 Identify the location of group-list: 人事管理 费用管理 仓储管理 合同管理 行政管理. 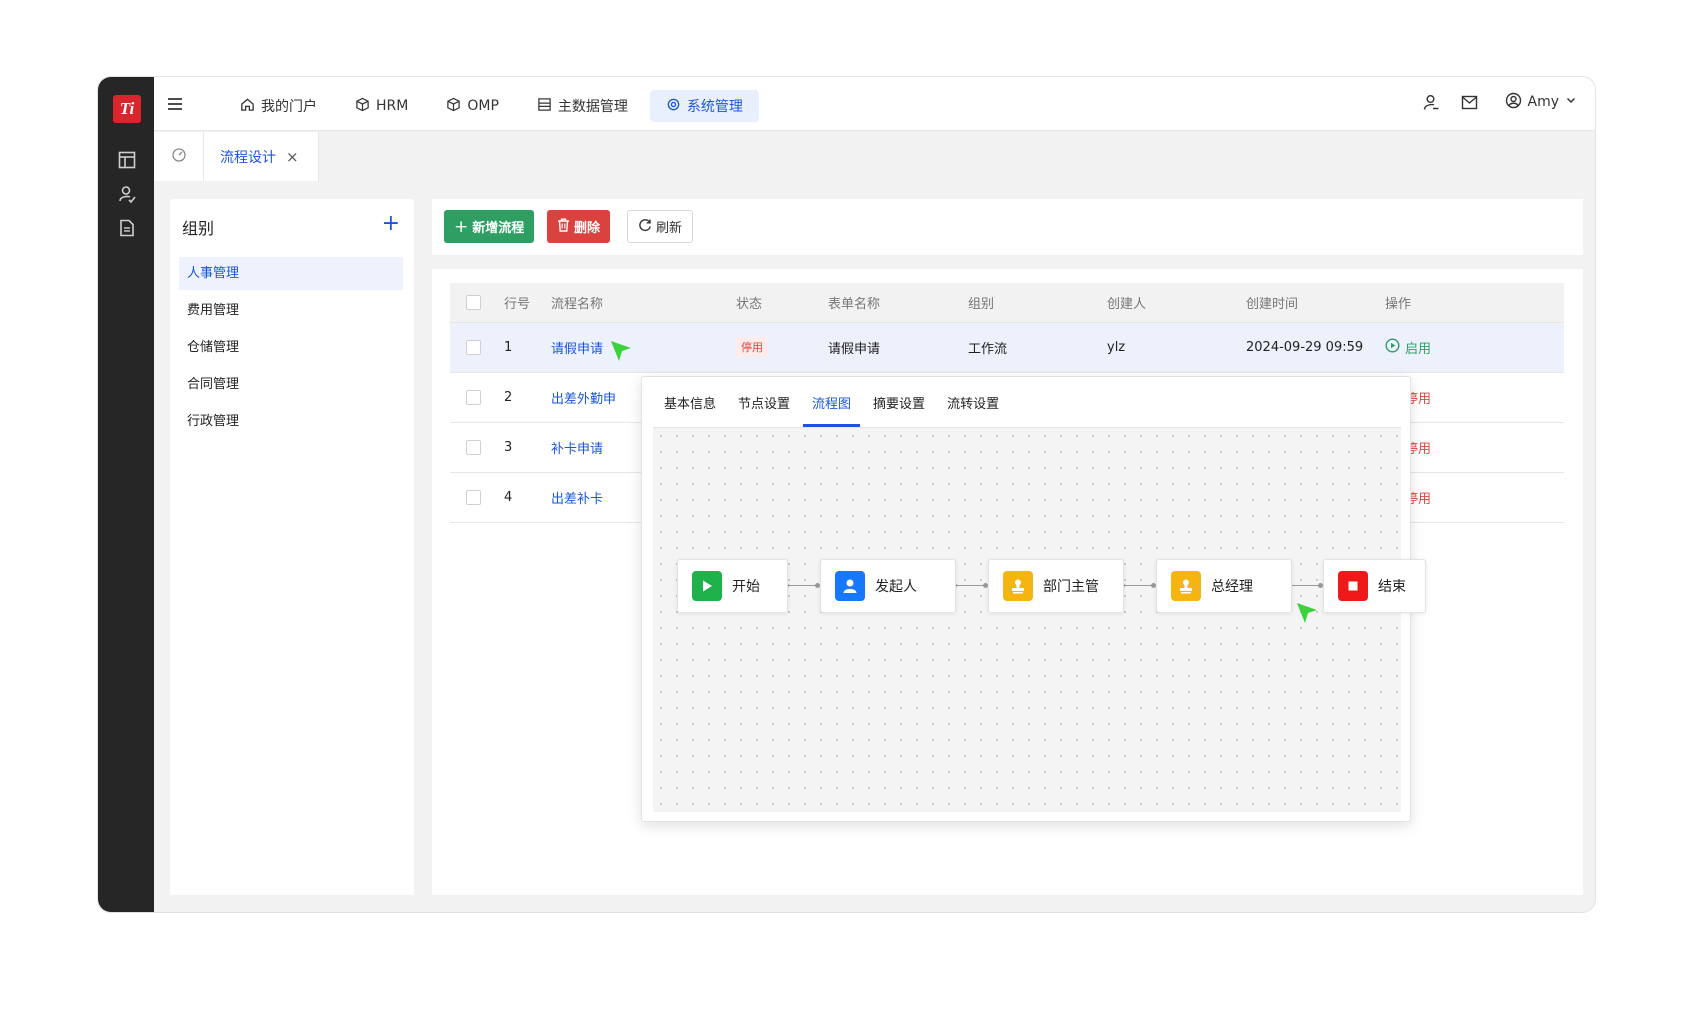
(291, 349).